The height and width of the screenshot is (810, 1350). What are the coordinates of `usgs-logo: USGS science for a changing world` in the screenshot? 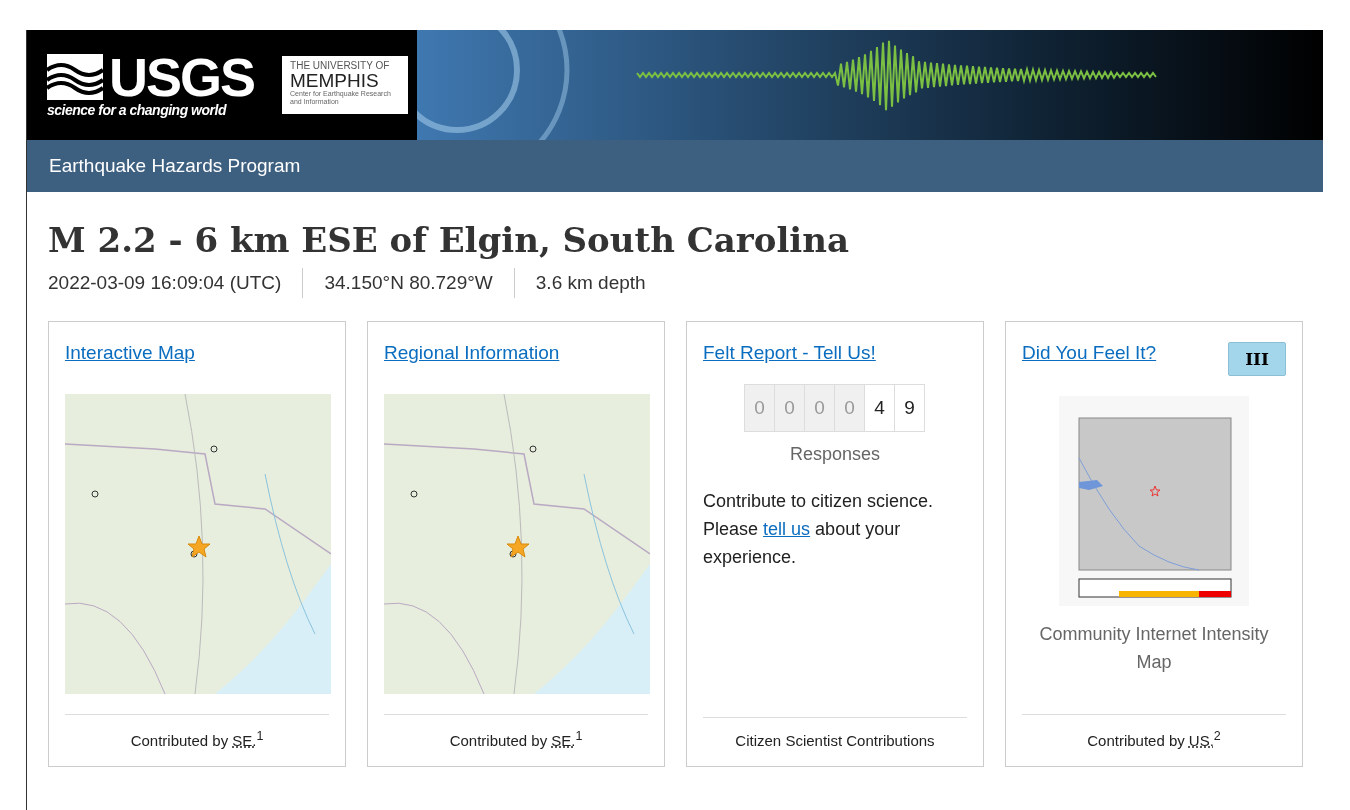 It's located at (151, 85).